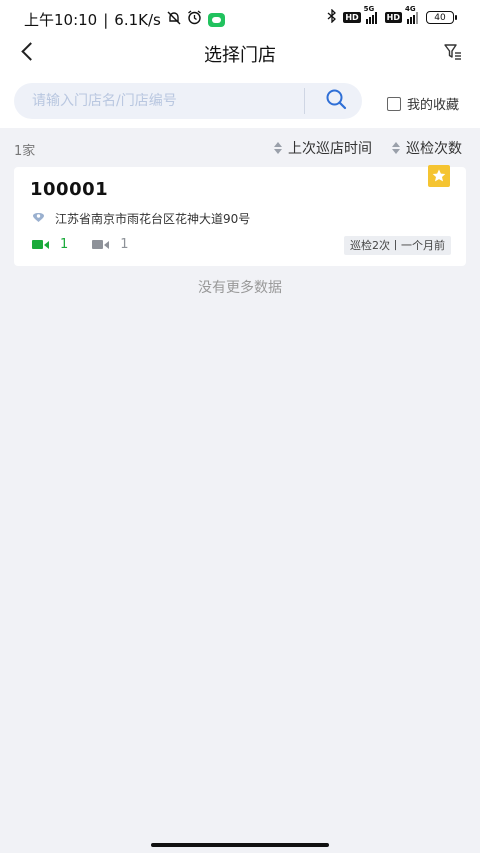 The height and width of the screenshot is (853, 480). What do you see at coordinates (240, 845) in the screenshot?
I see `home-indicator` at bounding box center [240, 845].